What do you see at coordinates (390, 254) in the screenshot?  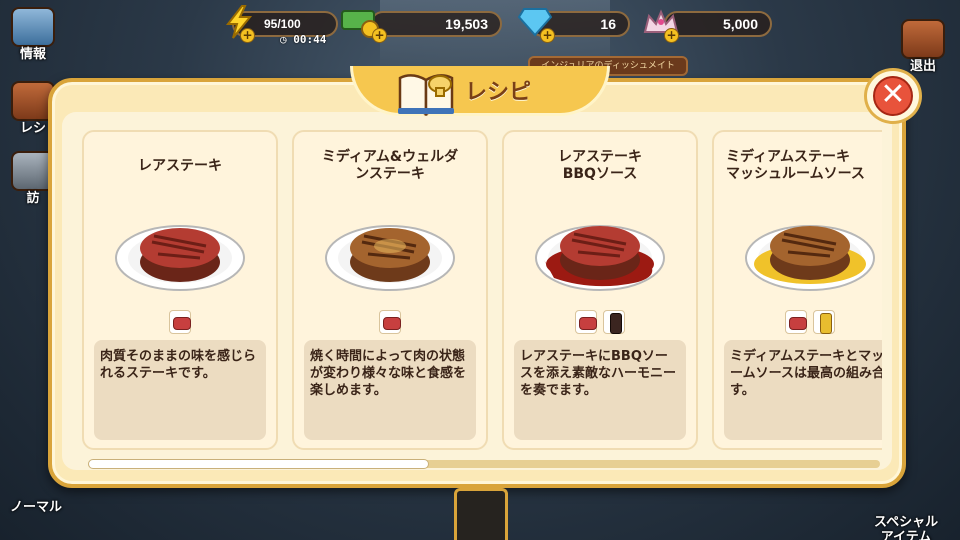 I see `medium-well-steak-image` at bounding box center [390, 254].